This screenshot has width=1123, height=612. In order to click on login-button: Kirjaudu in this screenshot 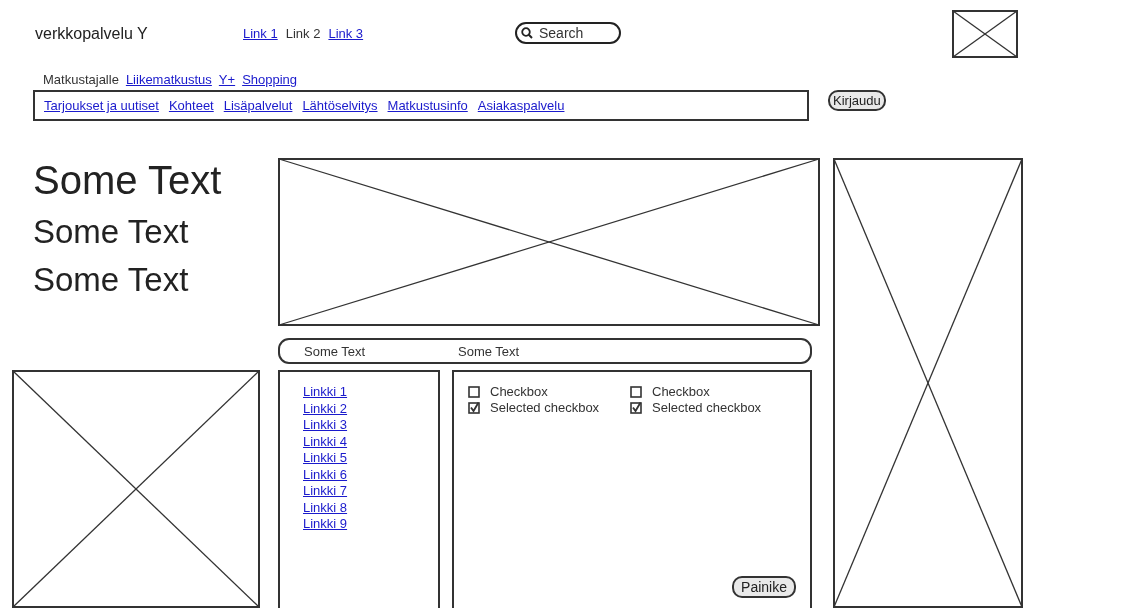, I will do `click(857, 100)`.